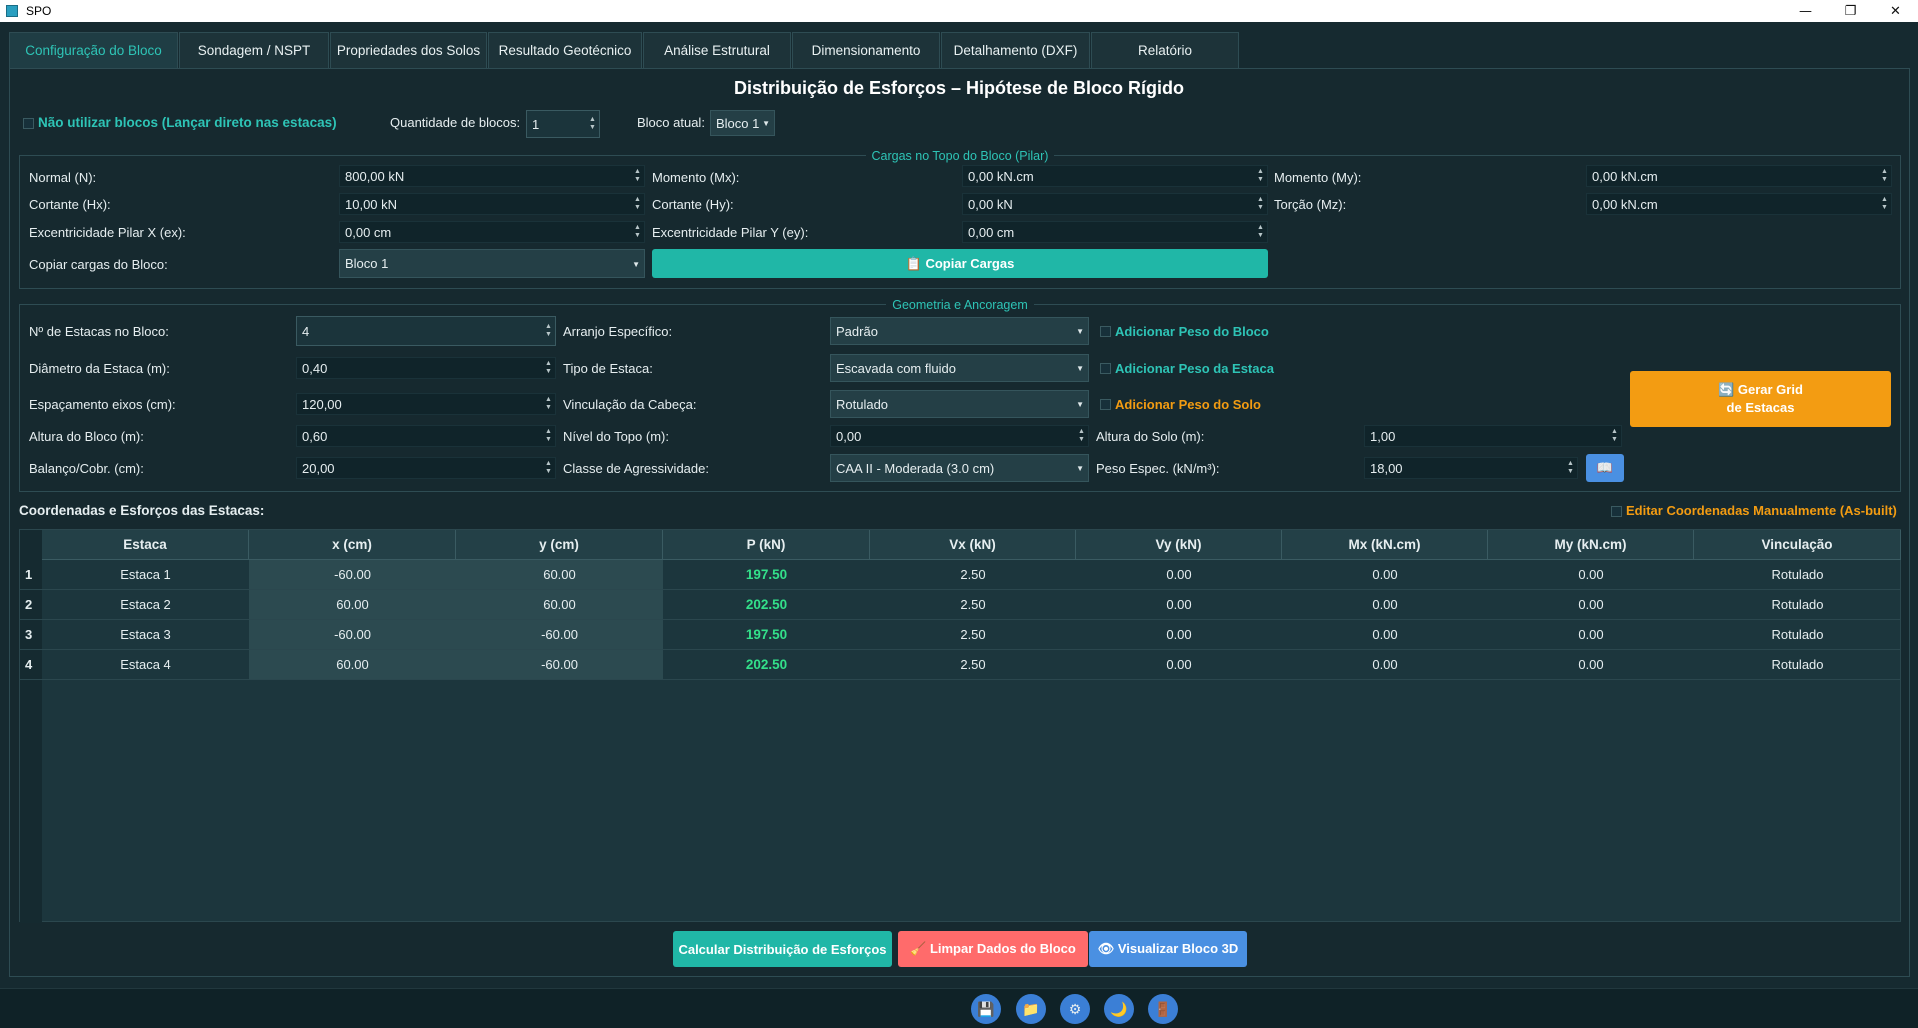 Image resolution: width=1918 pixels, height=1028 pixels. Describe the element at coordinates (1760, 399) in the screenshot. I see `generate-grid-button: 🔄 Gerar Grid de Estacas` at that location.